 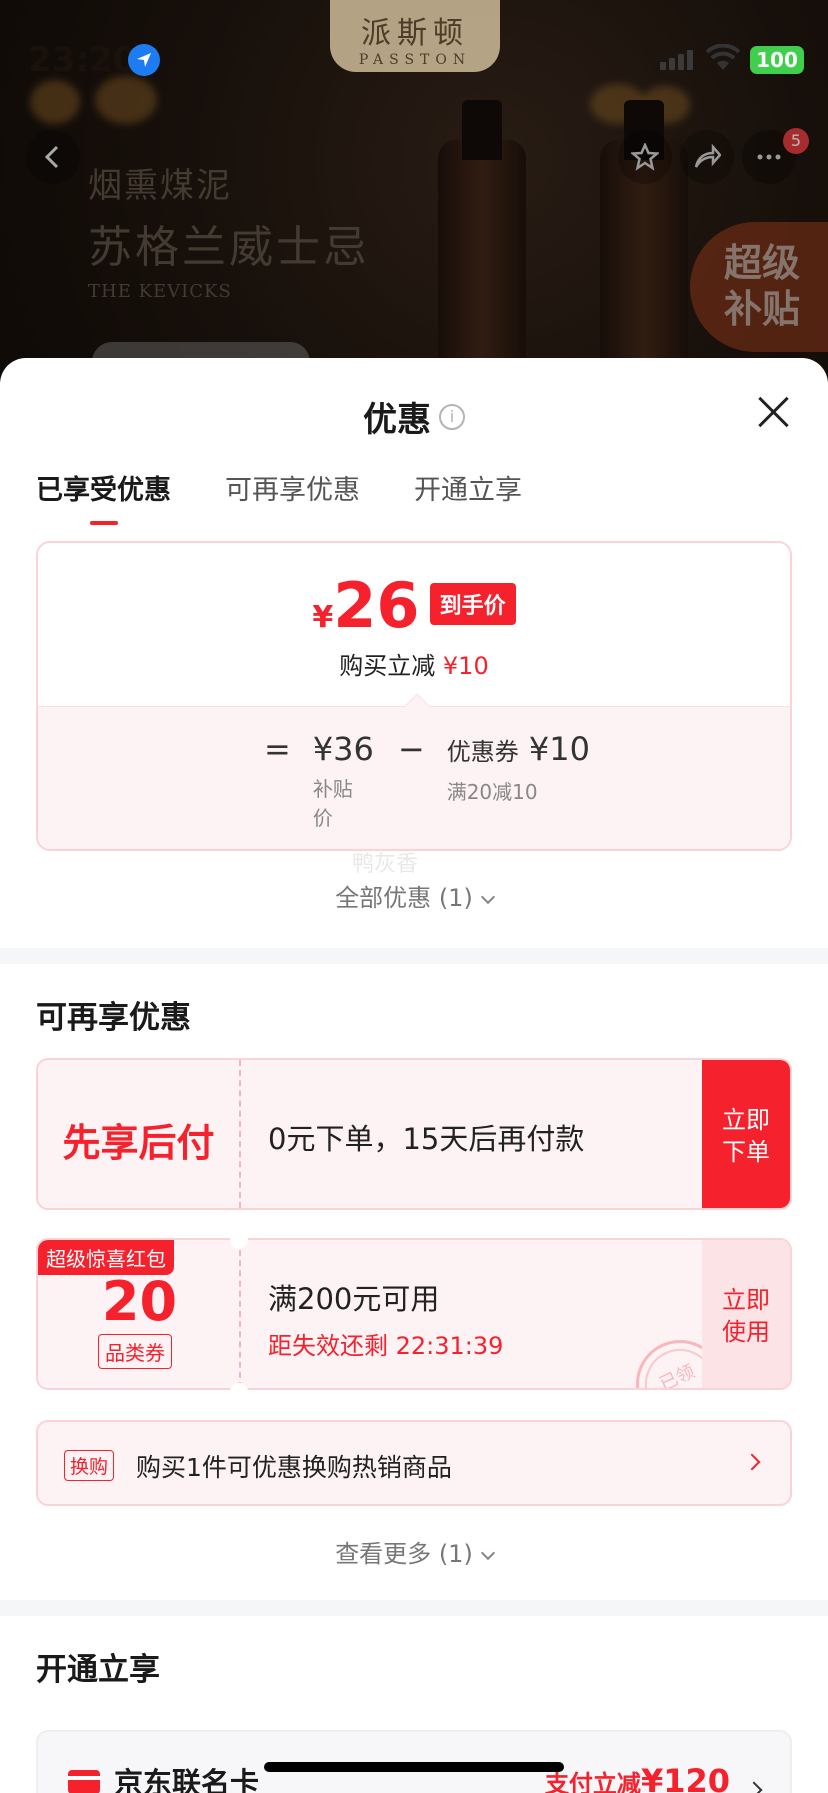 I want to click on cellular-signal-icon, so click(x=676, y=60).